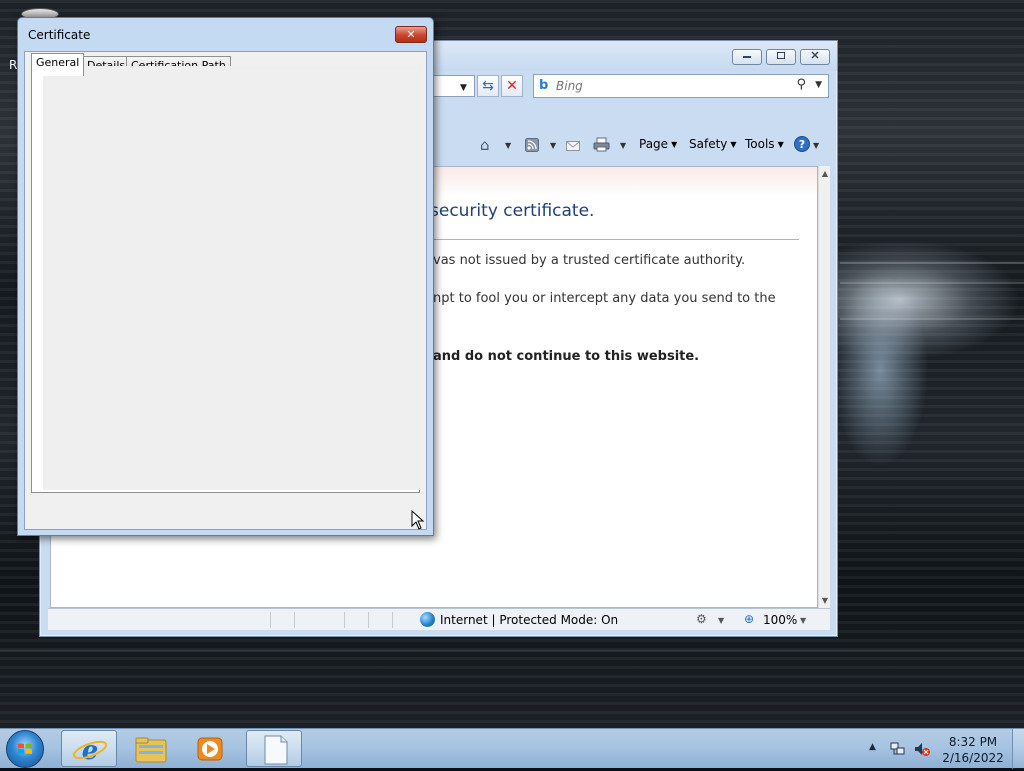  What do you see at coordinates (623, 145) in the screenshot?
I see `print-dropdown-icon: ▼` at bounding box center [623, 145].